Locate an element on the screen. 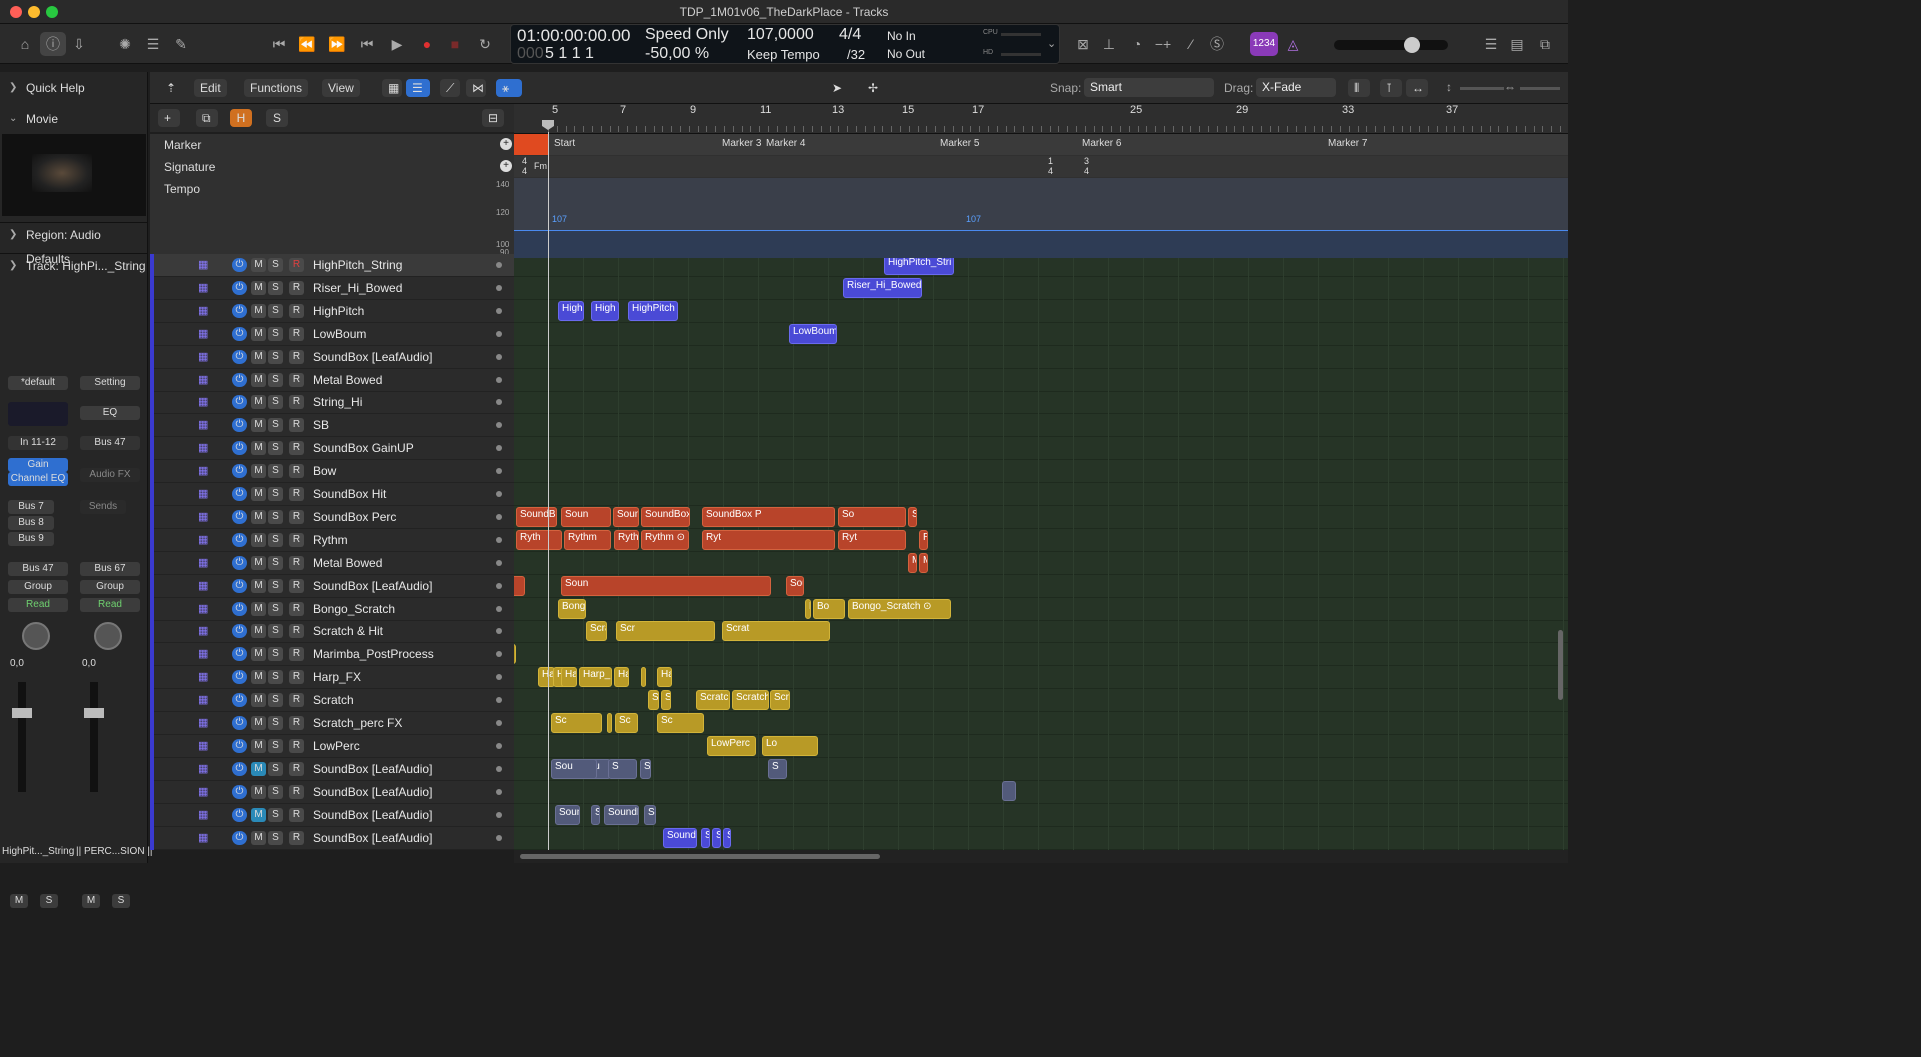 Image resolution: width=1921 pixels, height=1057 pixels. track-header: ▦ ⏻ M S R LowPerc is located at coordinates (332, 746).